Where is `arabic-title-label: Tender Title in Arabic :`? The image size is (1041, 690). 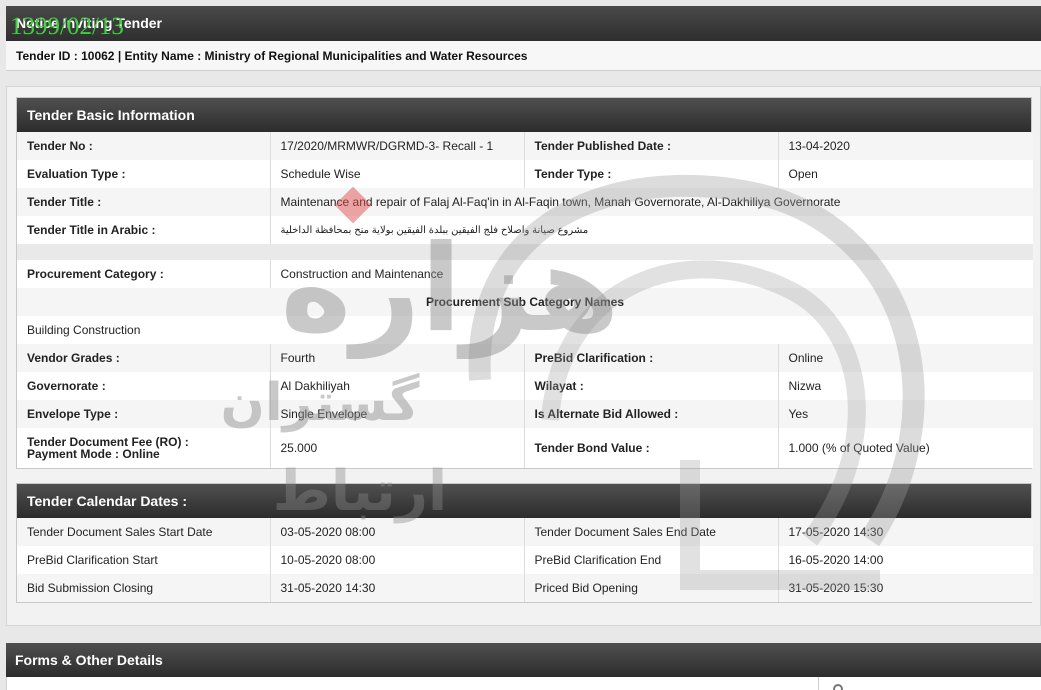
arabic-title-label: Tender Title in Arabic : is located at coordinates (144, 230).